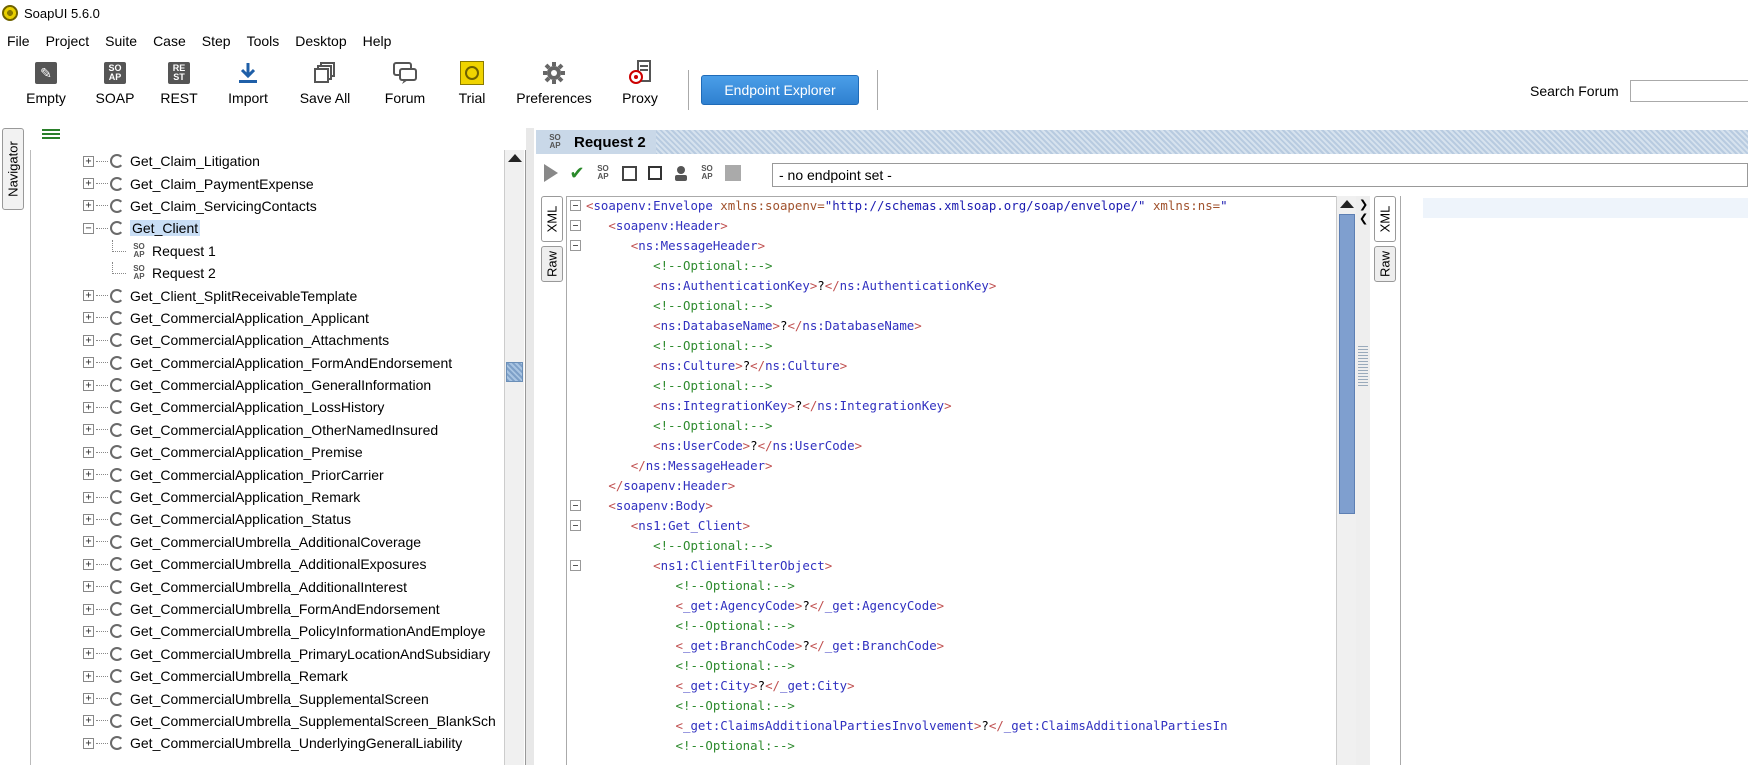 This screenshot has width=1748, height=765. What do you see at coordinates (265, 452) in the screenshot?
I see `tree-item: + Get_CommercialApplication_Premise` at bounding box center [265, 452].